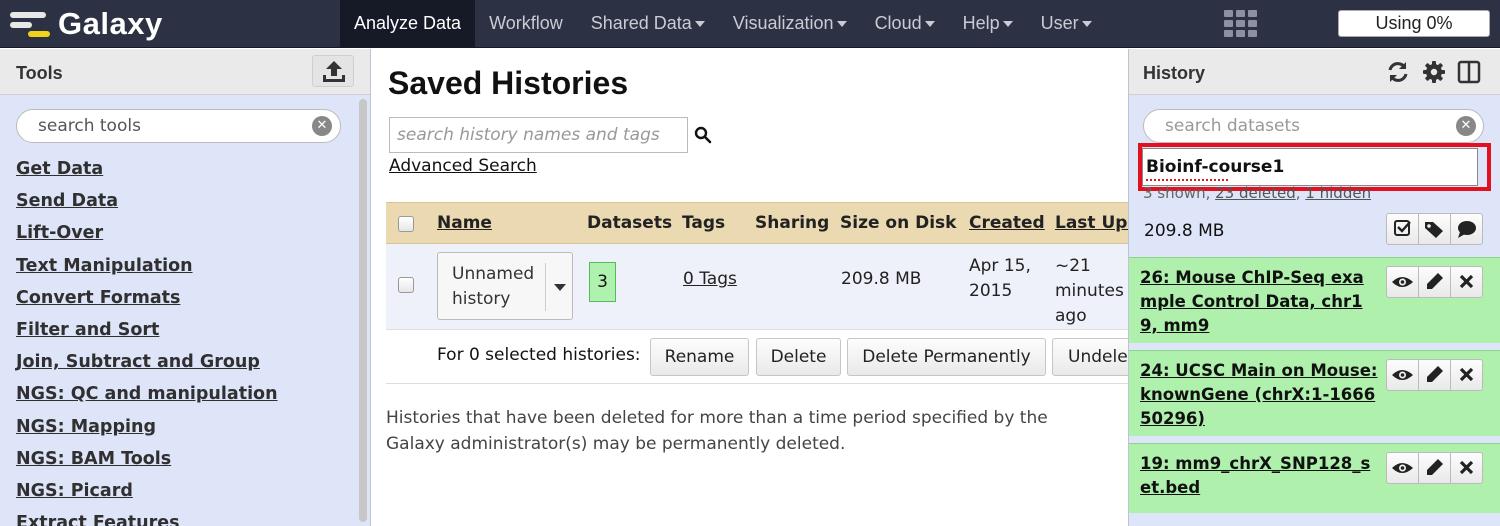  What do you see at coordinates (178, 126) in the screenshot?
I see `tool-search-input: search tools ✕` at bounding box center [178, 126].